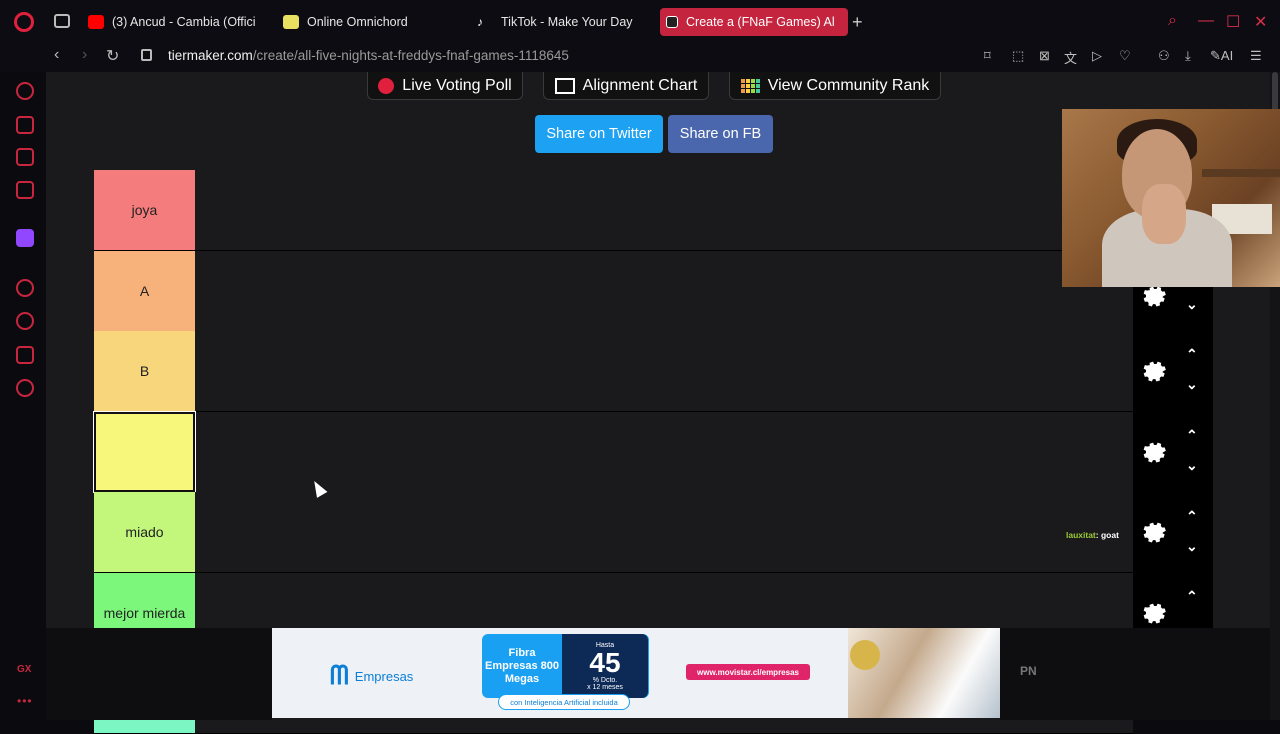 The height and width of the screenshot is (734, 1280). I want to click on share-fb-button: Share on FB, so click(720, 134).